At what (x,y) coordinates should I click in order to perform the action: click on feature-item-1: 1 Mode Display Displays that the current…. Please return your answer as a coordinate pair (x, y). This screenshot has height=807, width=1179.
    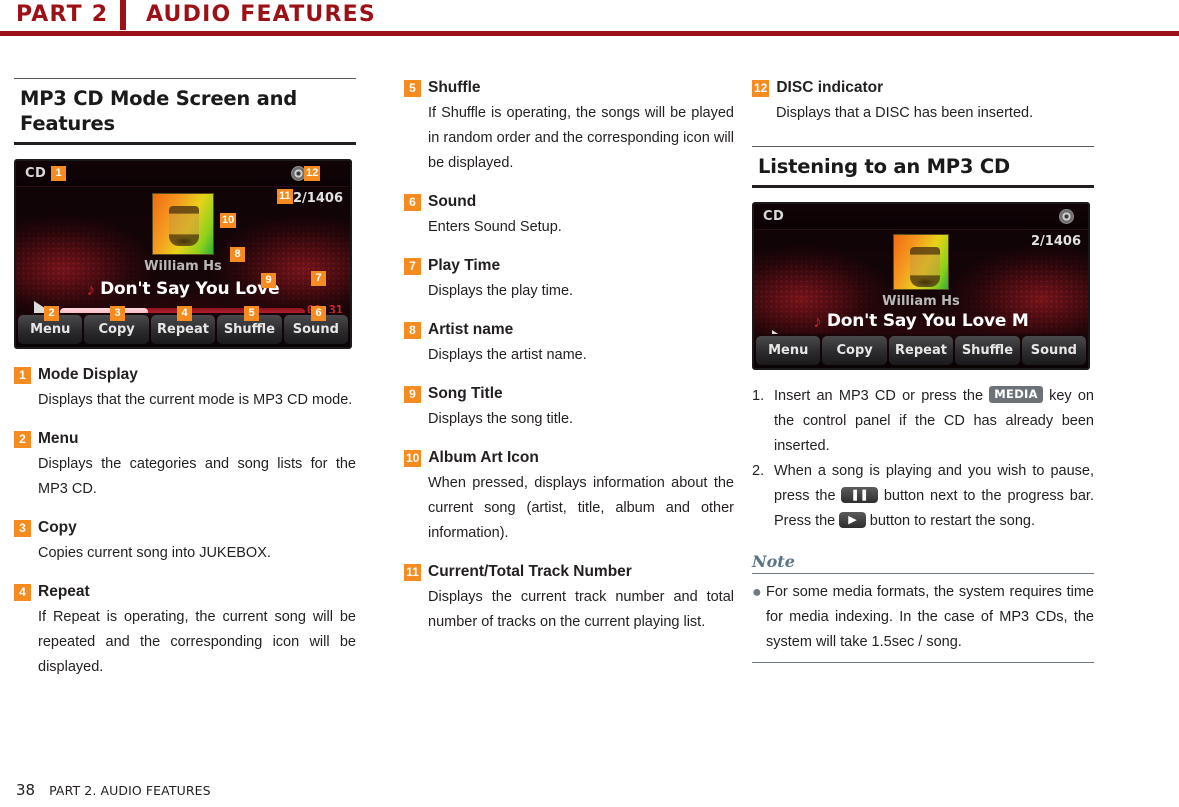
    Looking at the image, I should click on (185, 389).